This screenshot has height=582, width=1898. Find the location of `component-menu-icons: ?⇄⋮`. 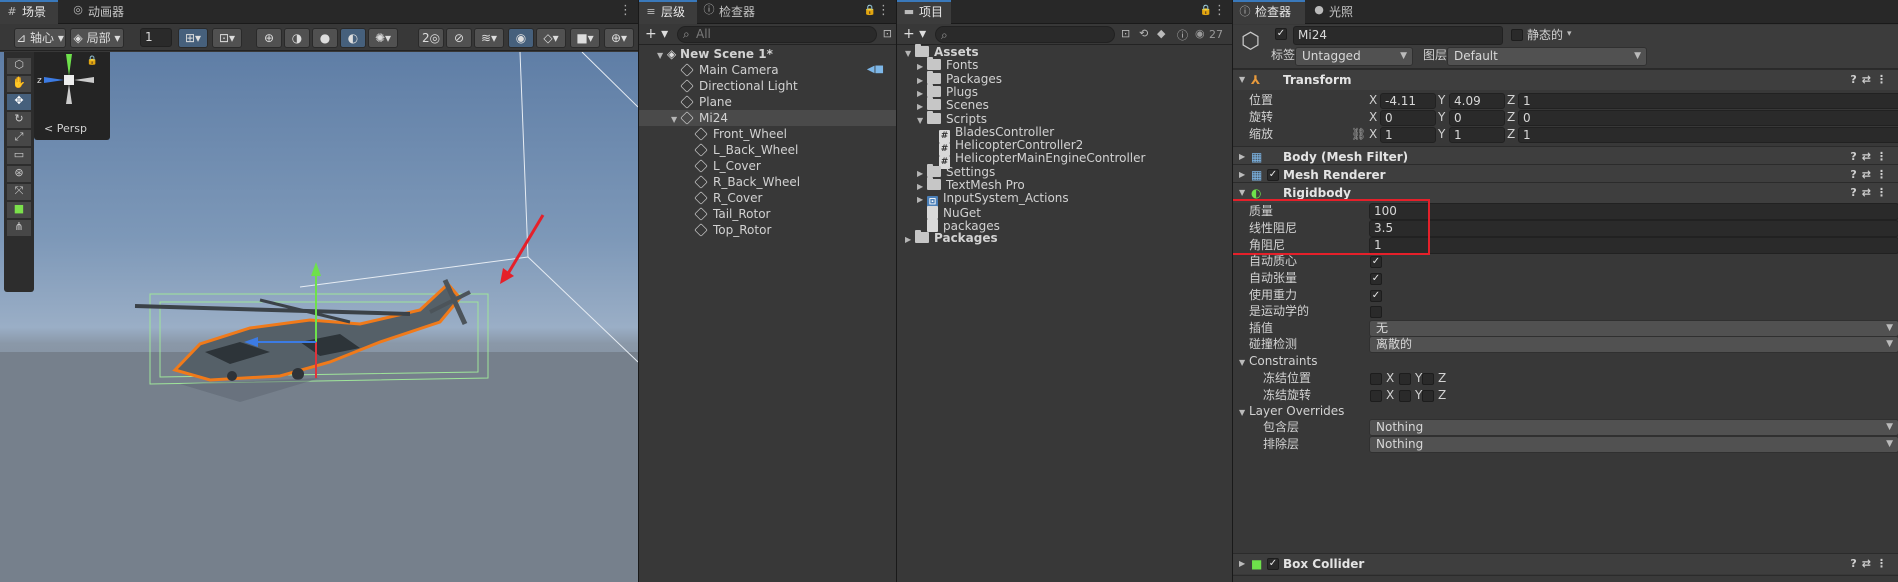

component-menu-icons: ?⇄⋮ is located at coordinates (1871, 80).